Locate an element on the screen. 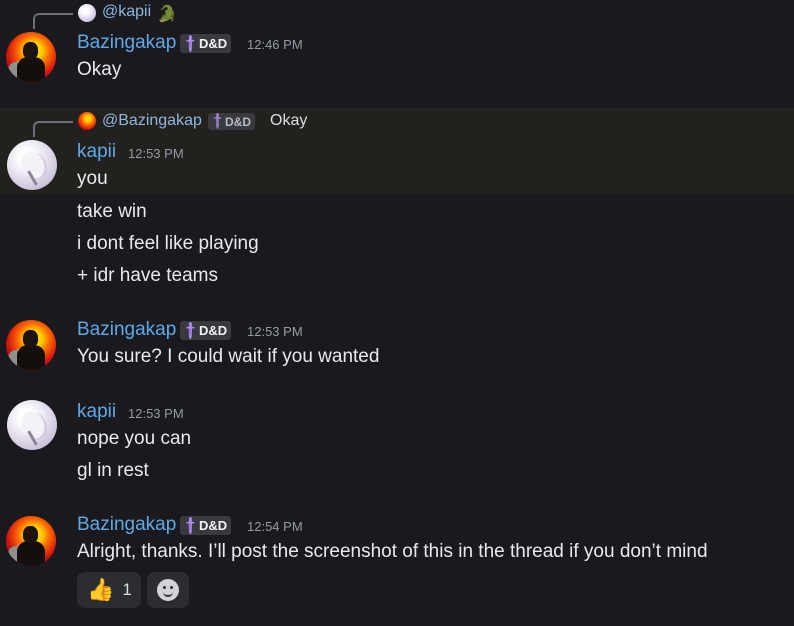 The width and height of the screenshot is (794, 626). reply-author: @kapii is located at coordinates (126, 12).